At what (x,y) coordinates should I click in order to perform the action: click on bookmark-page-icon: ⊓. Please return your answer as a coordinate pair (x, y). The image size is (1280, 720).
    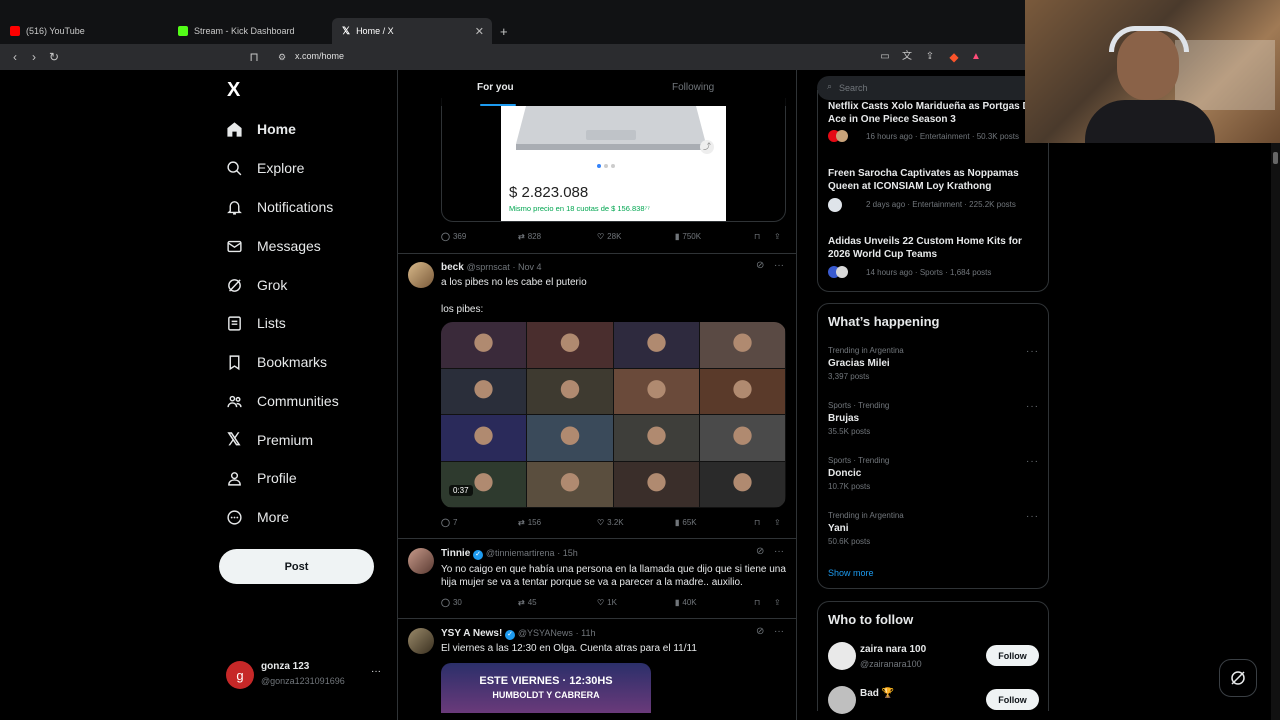
    Looking at the image, I should click on (254, 57).